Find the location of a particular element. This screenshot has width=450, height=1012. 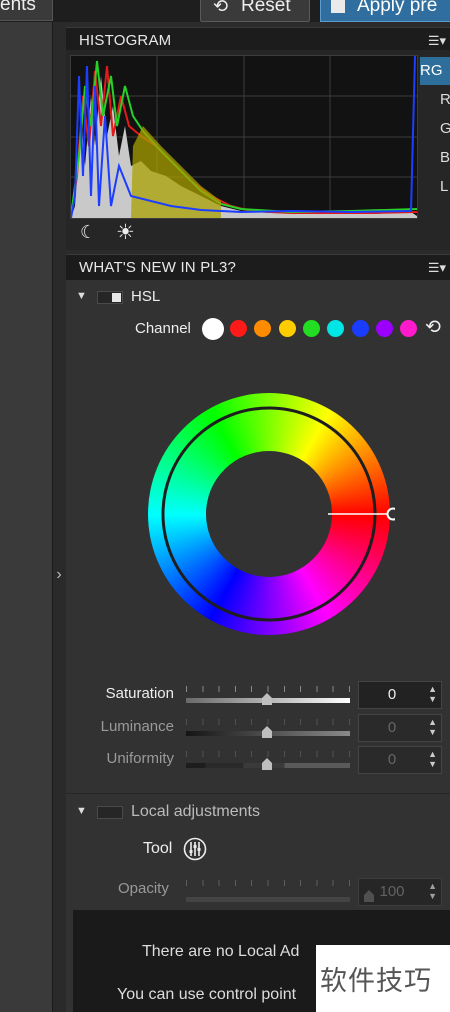

uniformity-value: 0 is located at coordinates (392, 759).